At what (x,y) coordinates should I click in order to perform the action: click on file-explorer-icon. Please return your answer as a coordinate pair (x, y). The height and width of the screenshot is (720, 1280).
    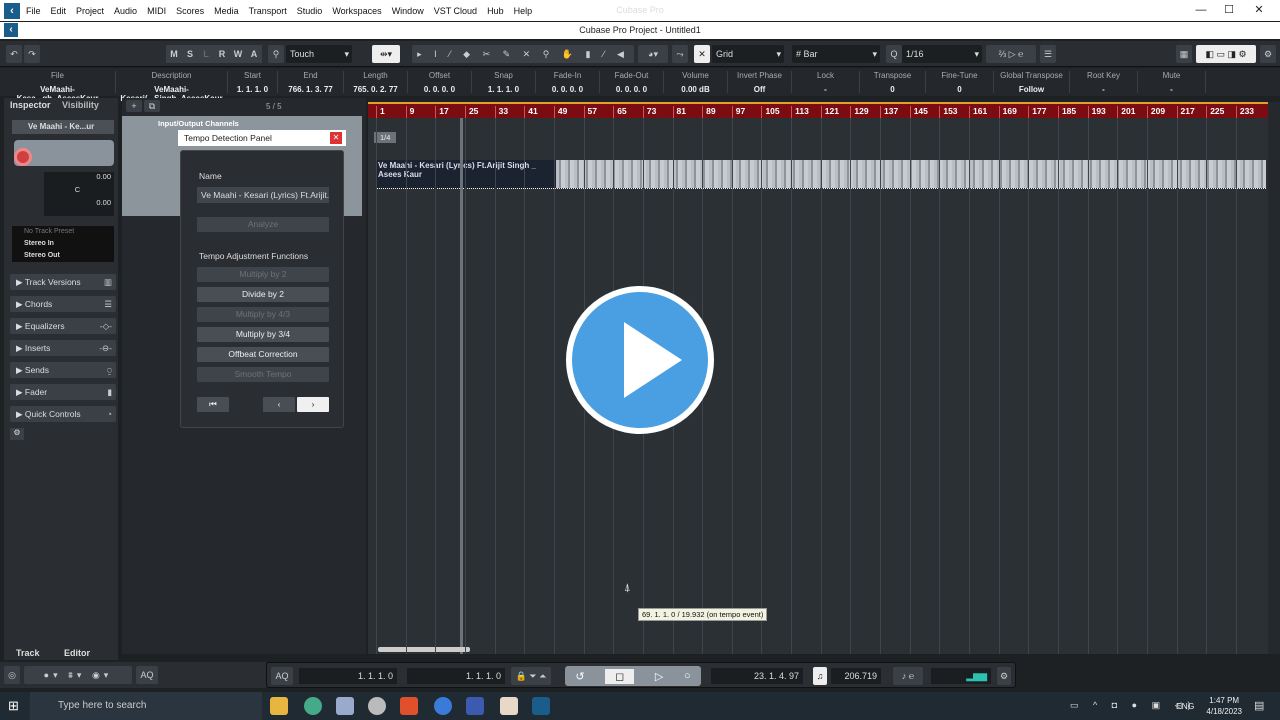
    Looking at the image, I should click on (279, 706).